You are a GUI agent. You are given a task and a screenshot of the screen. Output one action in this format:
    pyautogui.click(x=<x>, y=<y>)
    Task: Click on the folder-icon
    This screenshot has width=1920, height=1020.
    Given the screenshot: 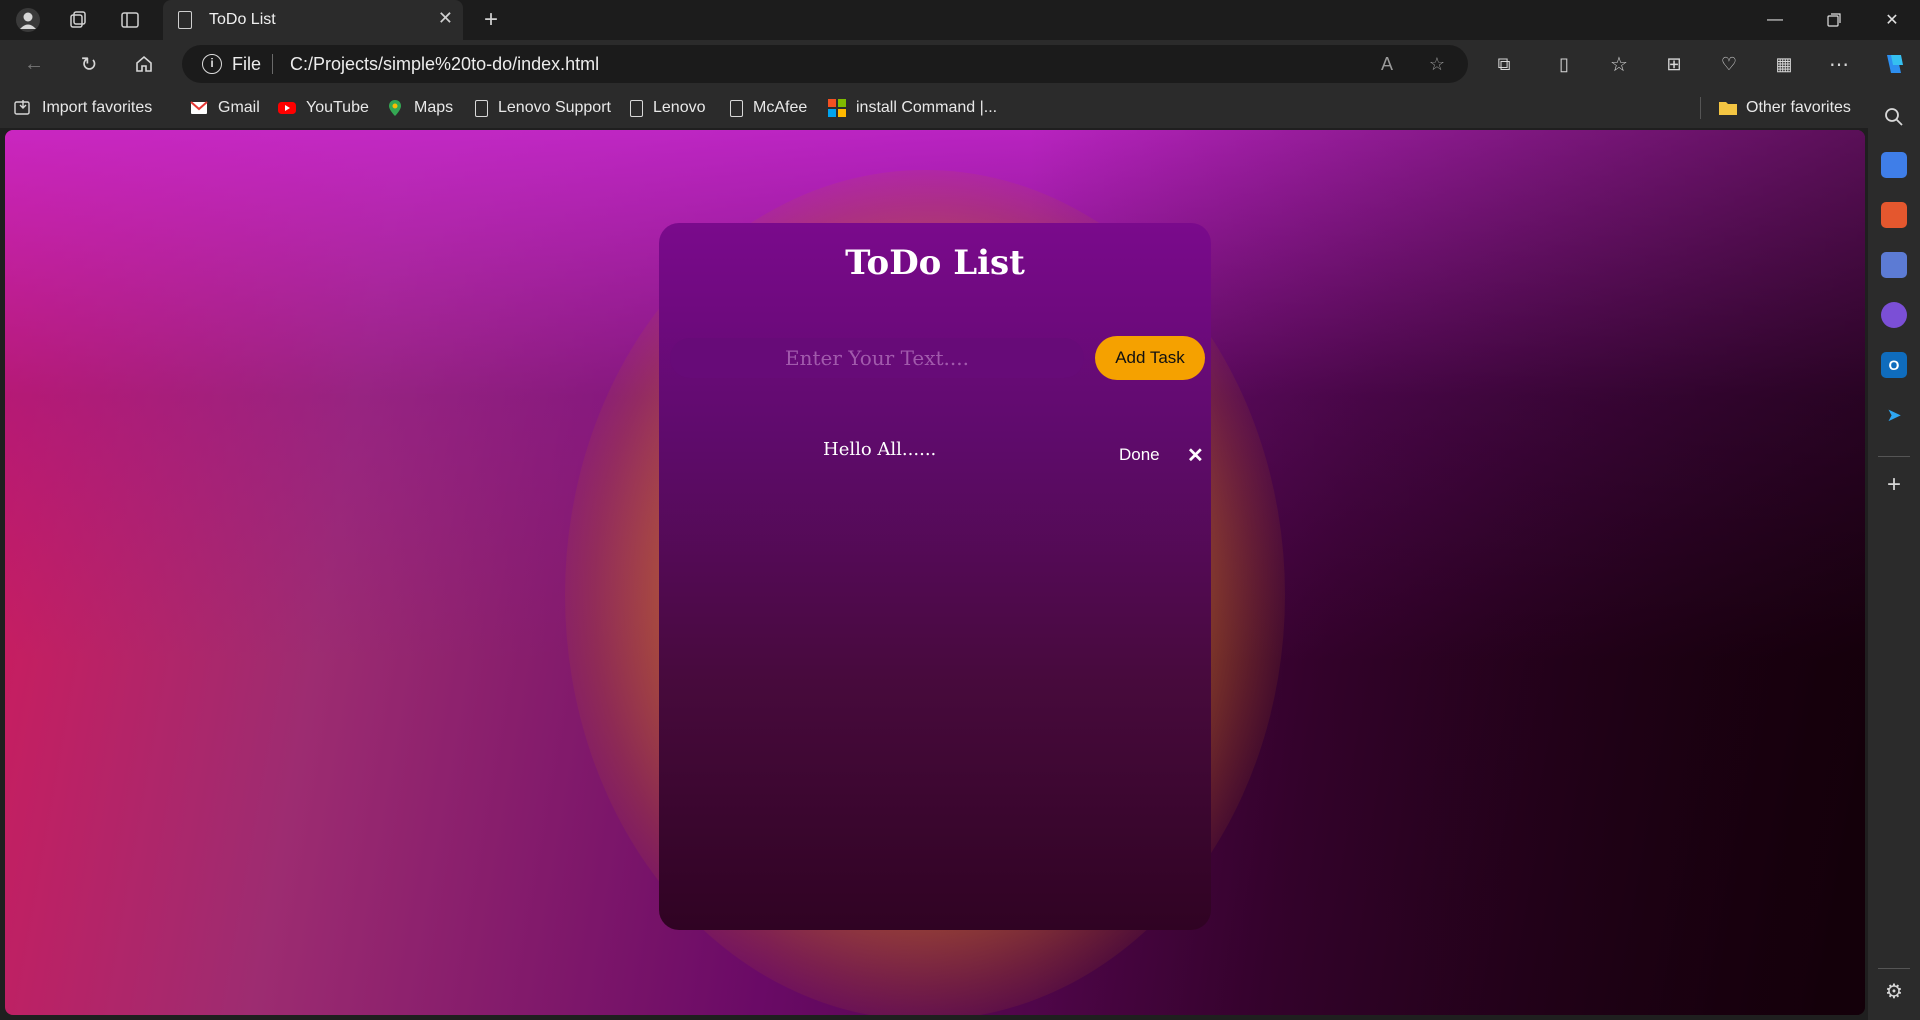 What is the action you would take?
    pyautogui.click(x=1727, y=108)
    